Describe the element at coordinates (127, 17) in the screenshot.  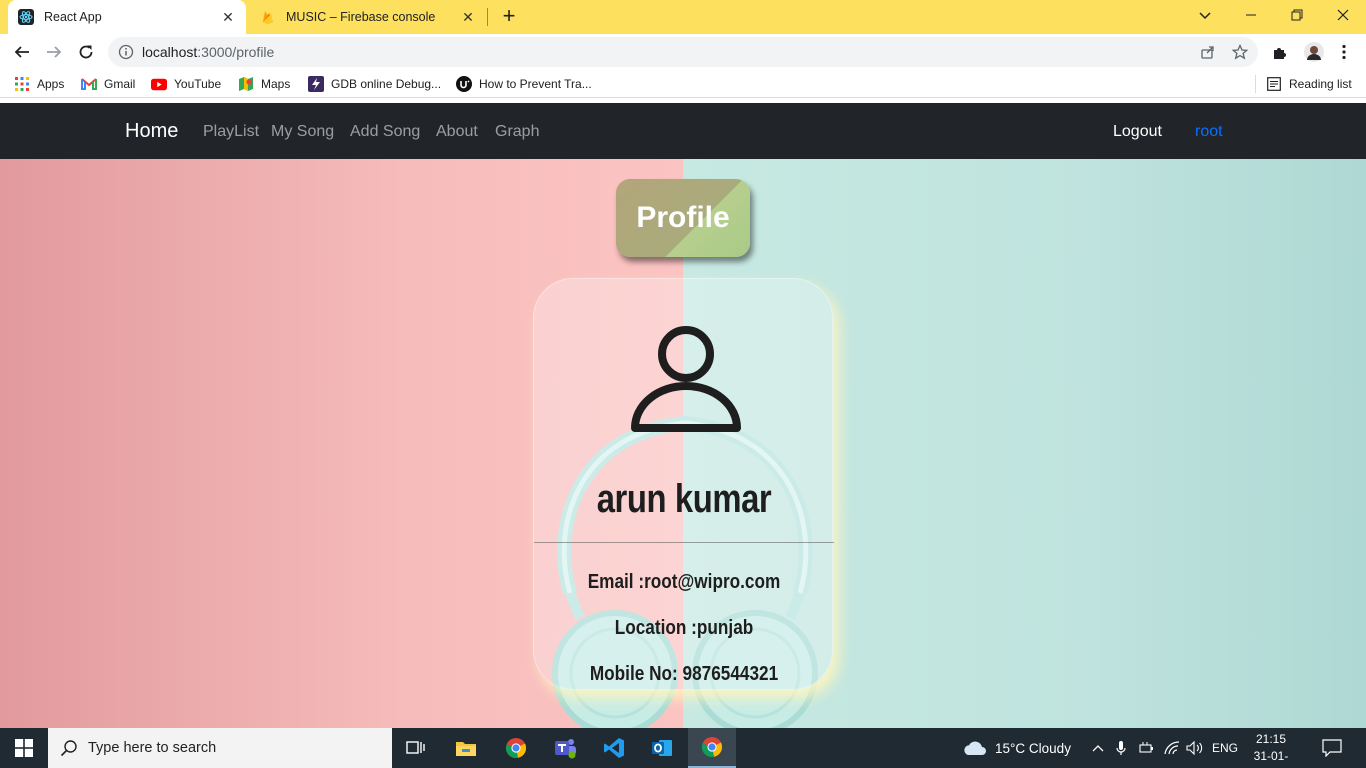
I see `tab-react-app: React App ✕` at that location.